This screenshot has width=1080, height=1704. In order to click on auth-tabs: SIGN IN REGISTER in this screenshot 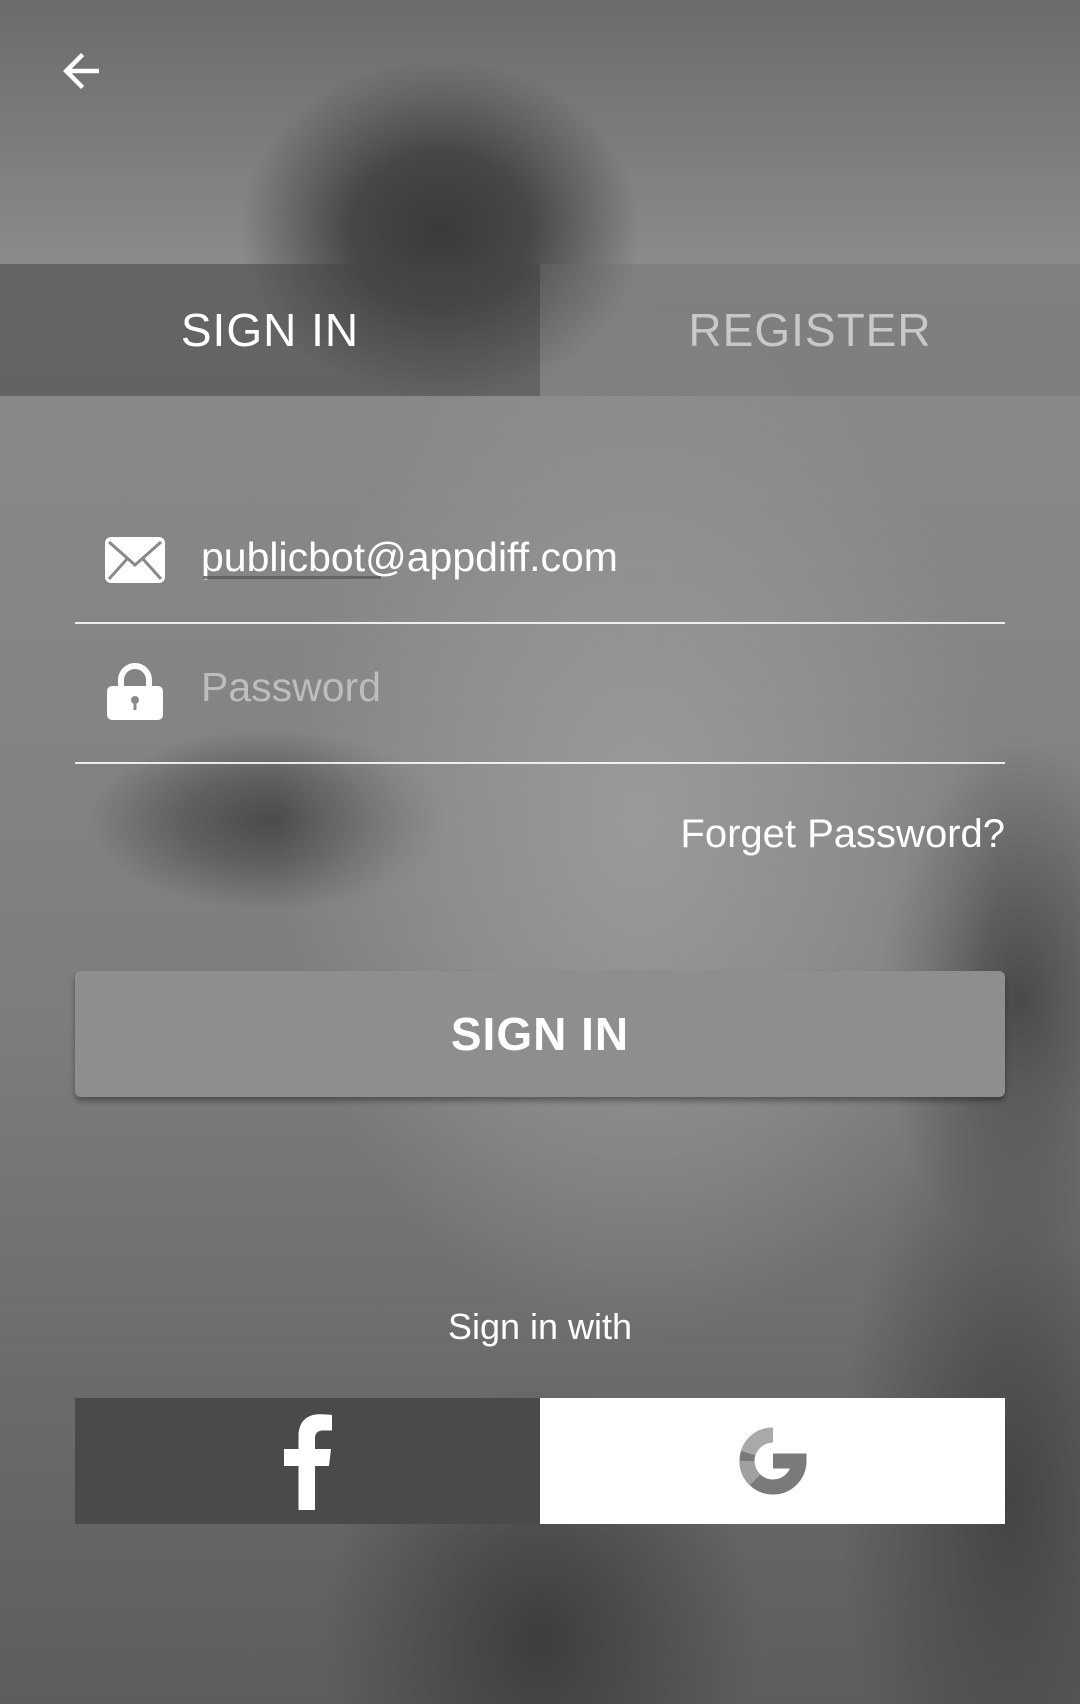, I will do `click(540, 330)`.